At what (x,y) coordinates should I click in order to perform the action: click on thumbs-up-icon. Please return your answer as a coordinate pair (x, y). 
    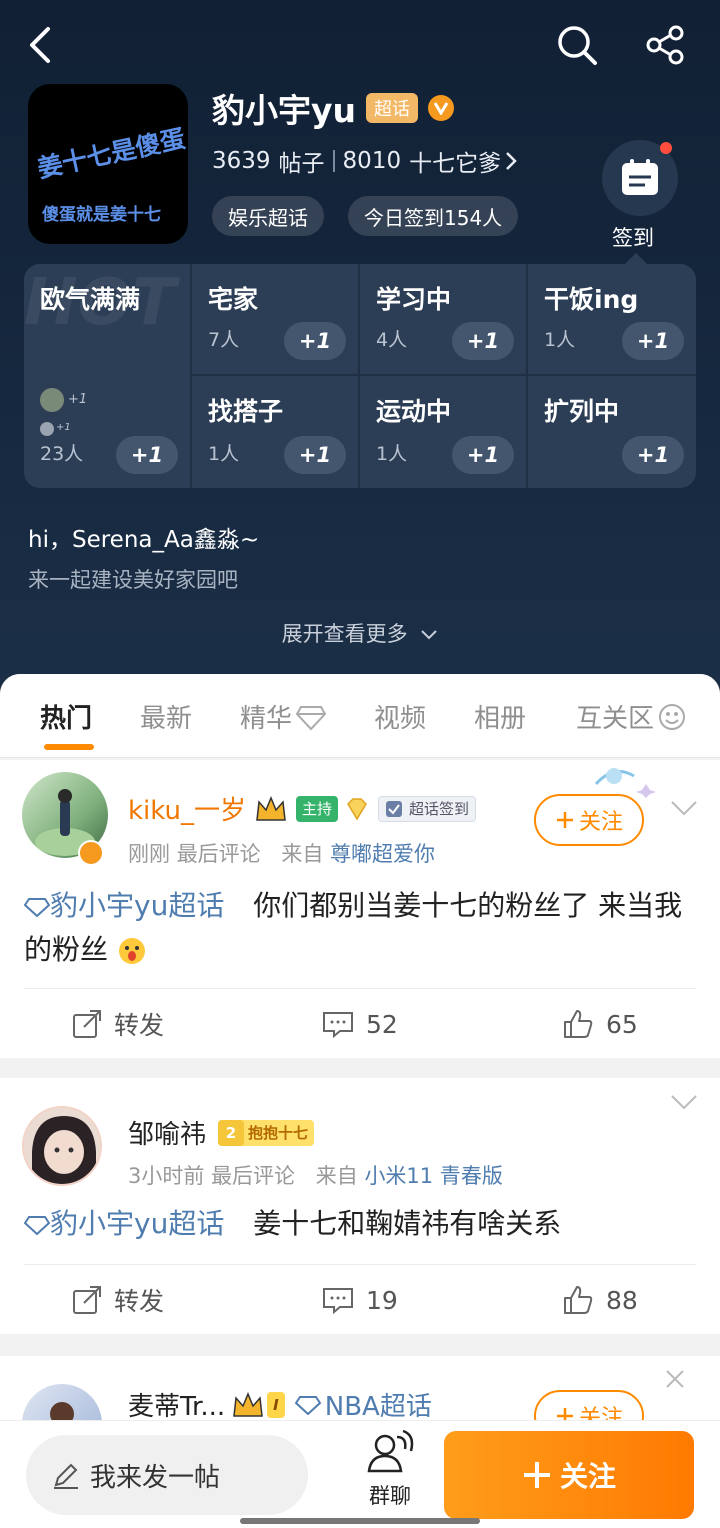
    Looking at the image, I should click on (578, 1300).